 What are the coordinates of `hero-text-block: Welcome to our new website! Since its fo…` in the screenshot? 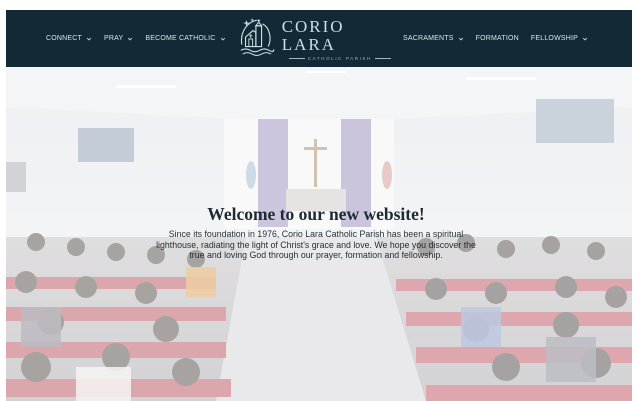 It's located at (316, 232).